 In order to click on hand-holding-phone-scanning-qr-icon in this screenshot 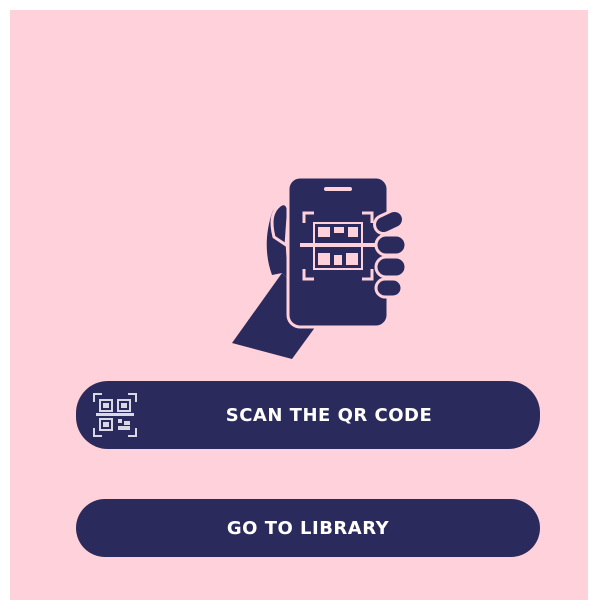, I will do `click(320, 265)`.